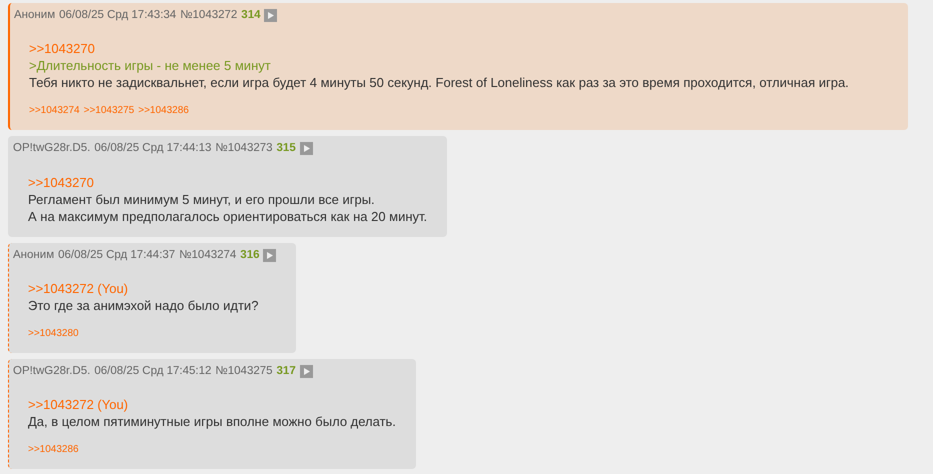 The width and height of the screenshot is (933, 474). Describe the element at coordinates (250, 255) in the screenshot. I see `post-index: 316` at that location.